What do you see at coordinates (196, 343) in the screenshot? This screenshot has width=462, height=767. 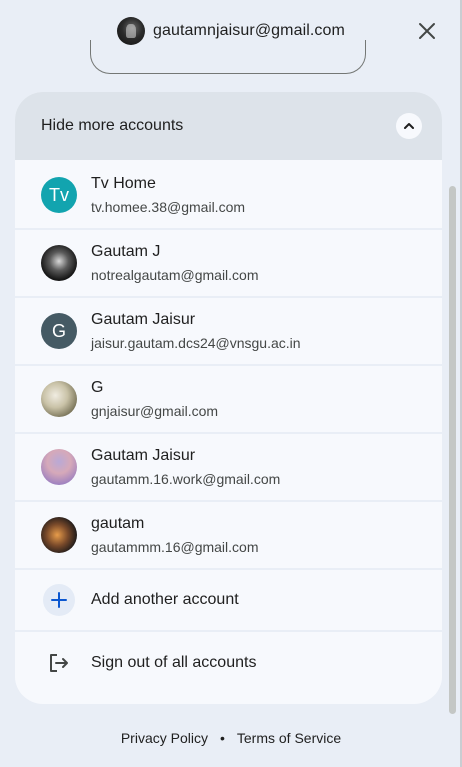 I see `account-email: jaisur.gautam.dcs24@vnsgu.ac.in` at bounding box center [196, 343].